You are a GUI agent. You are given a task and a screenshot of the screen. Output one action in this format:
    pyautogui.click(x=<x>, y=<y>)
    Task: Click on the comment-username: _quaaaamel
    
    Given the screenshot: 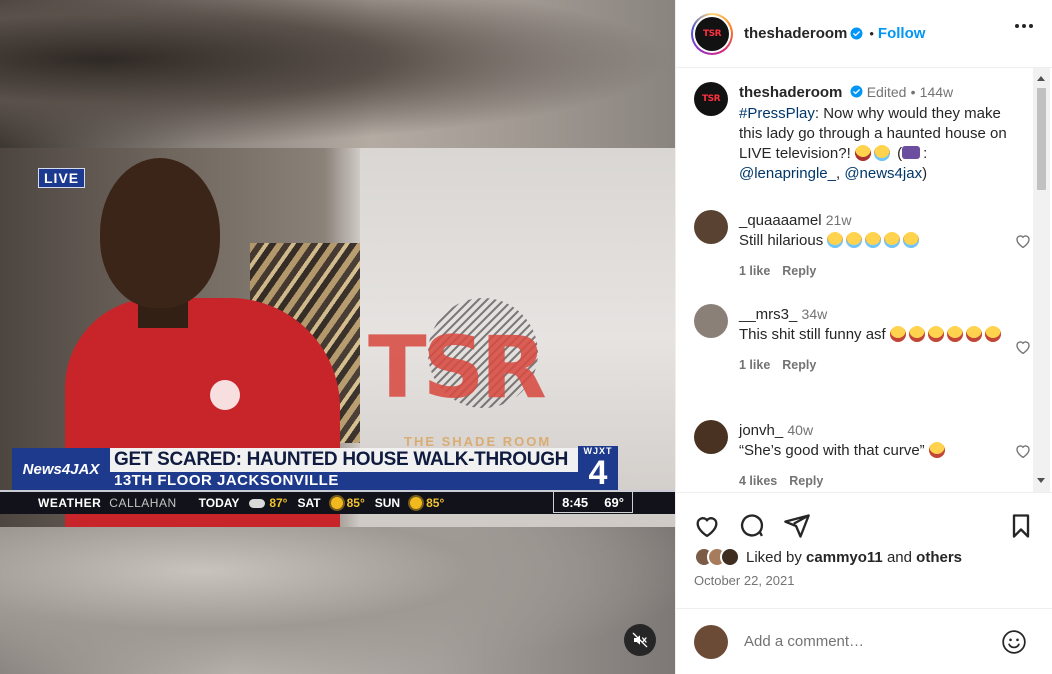 What is the action you would take?
    pyautogui.click(x=780, y=220)
    